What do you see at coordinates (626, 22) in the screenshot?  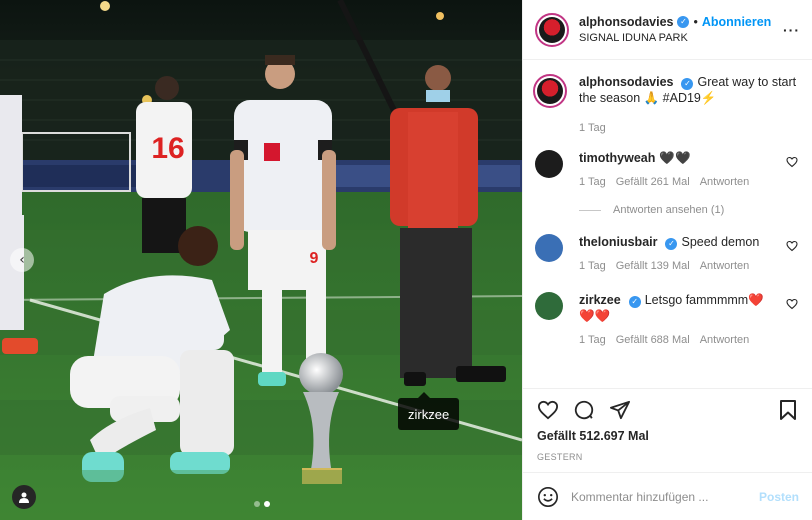 I see `author-username: alphonsodavies` at bounding box center [626, 22].